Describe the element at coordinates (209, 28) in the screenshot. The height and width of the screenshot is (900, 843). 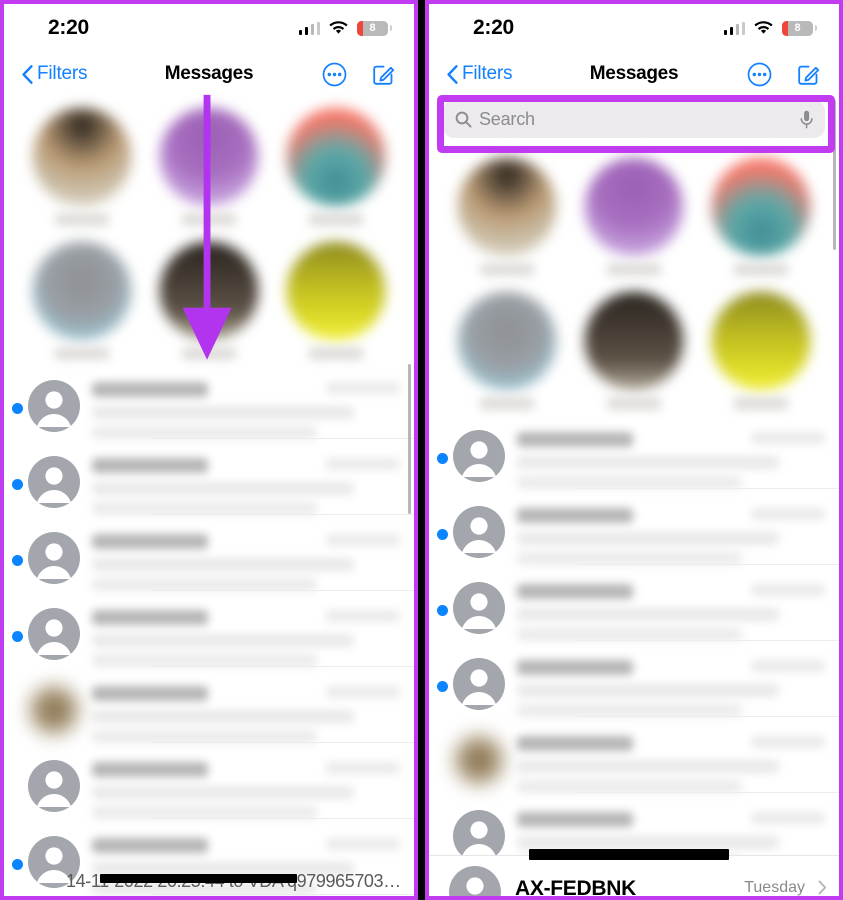
I see `status-bar: 2:20 8` at that location.